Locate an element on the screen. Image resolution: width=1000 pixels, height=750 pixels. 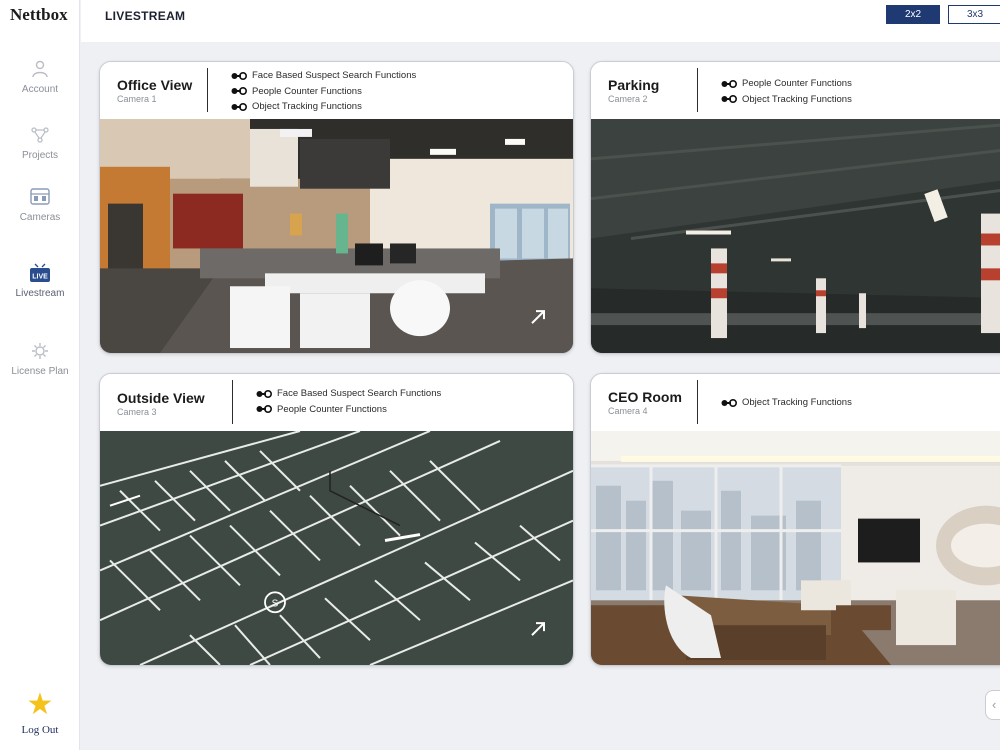
camera-name: Parking is located at coordinates (634, 85).